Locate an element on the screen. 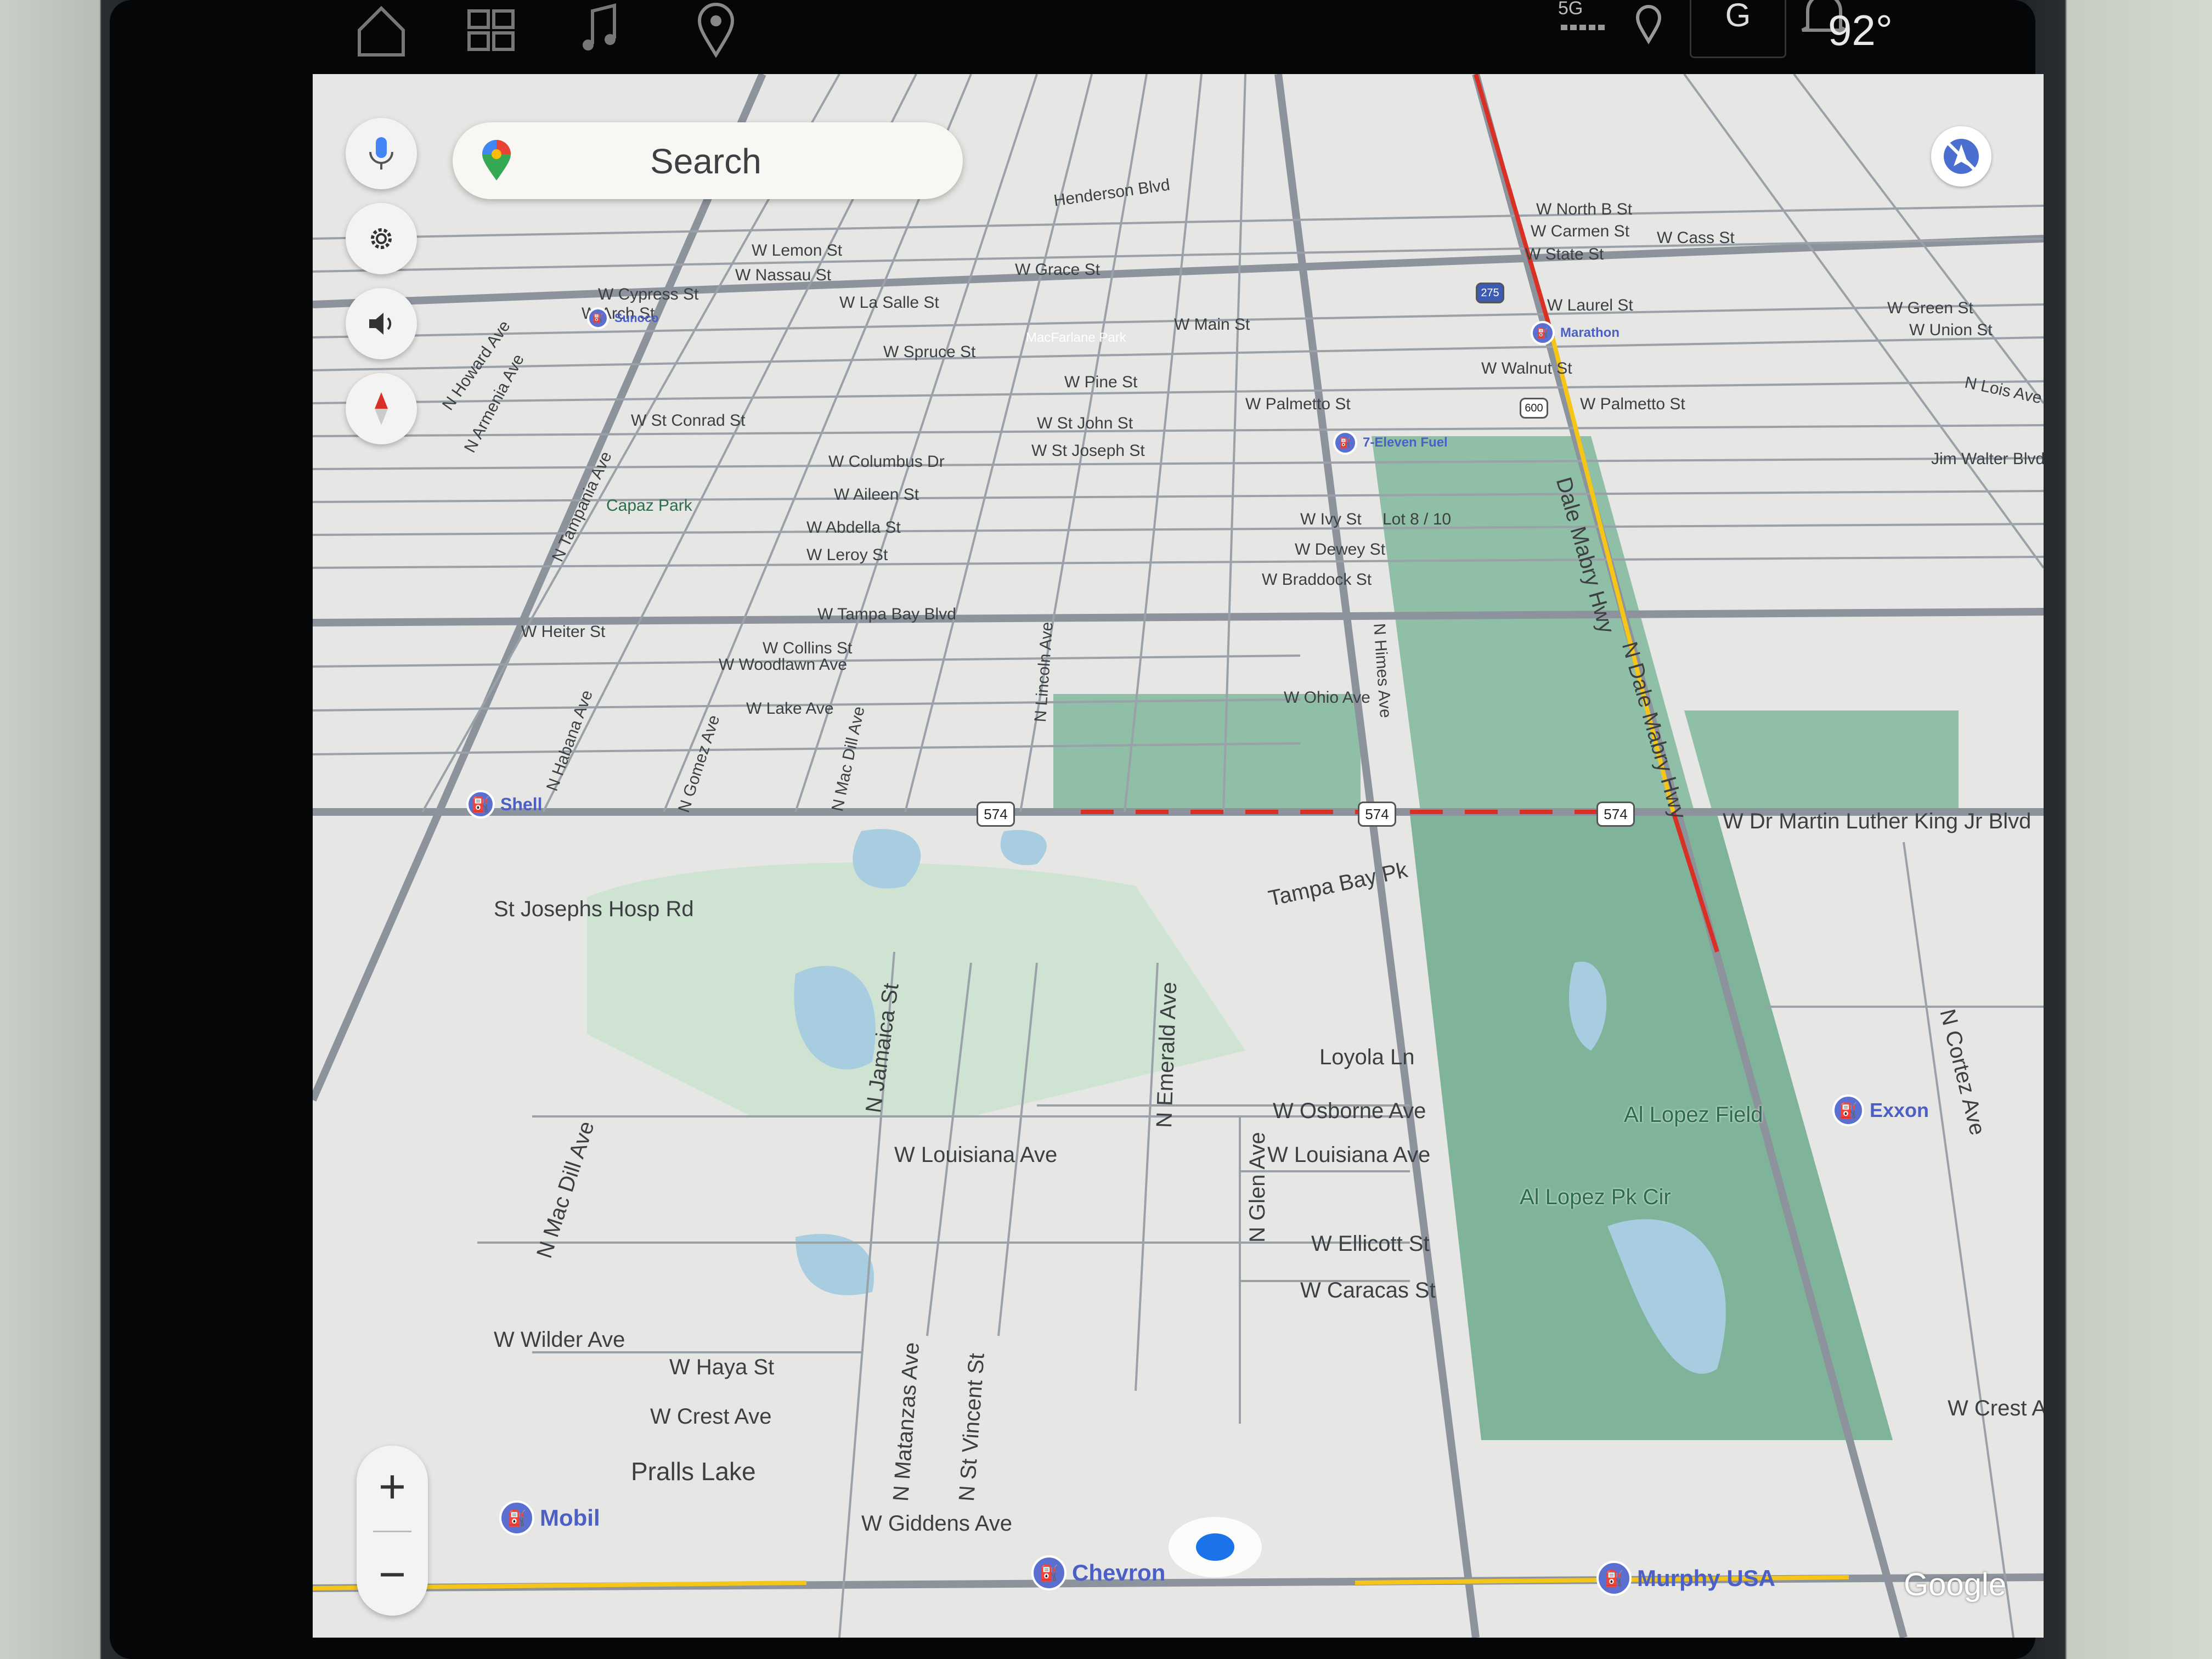 The image size is (2212, 1659). apps-grid-icon is located at coordinates (491, 30).